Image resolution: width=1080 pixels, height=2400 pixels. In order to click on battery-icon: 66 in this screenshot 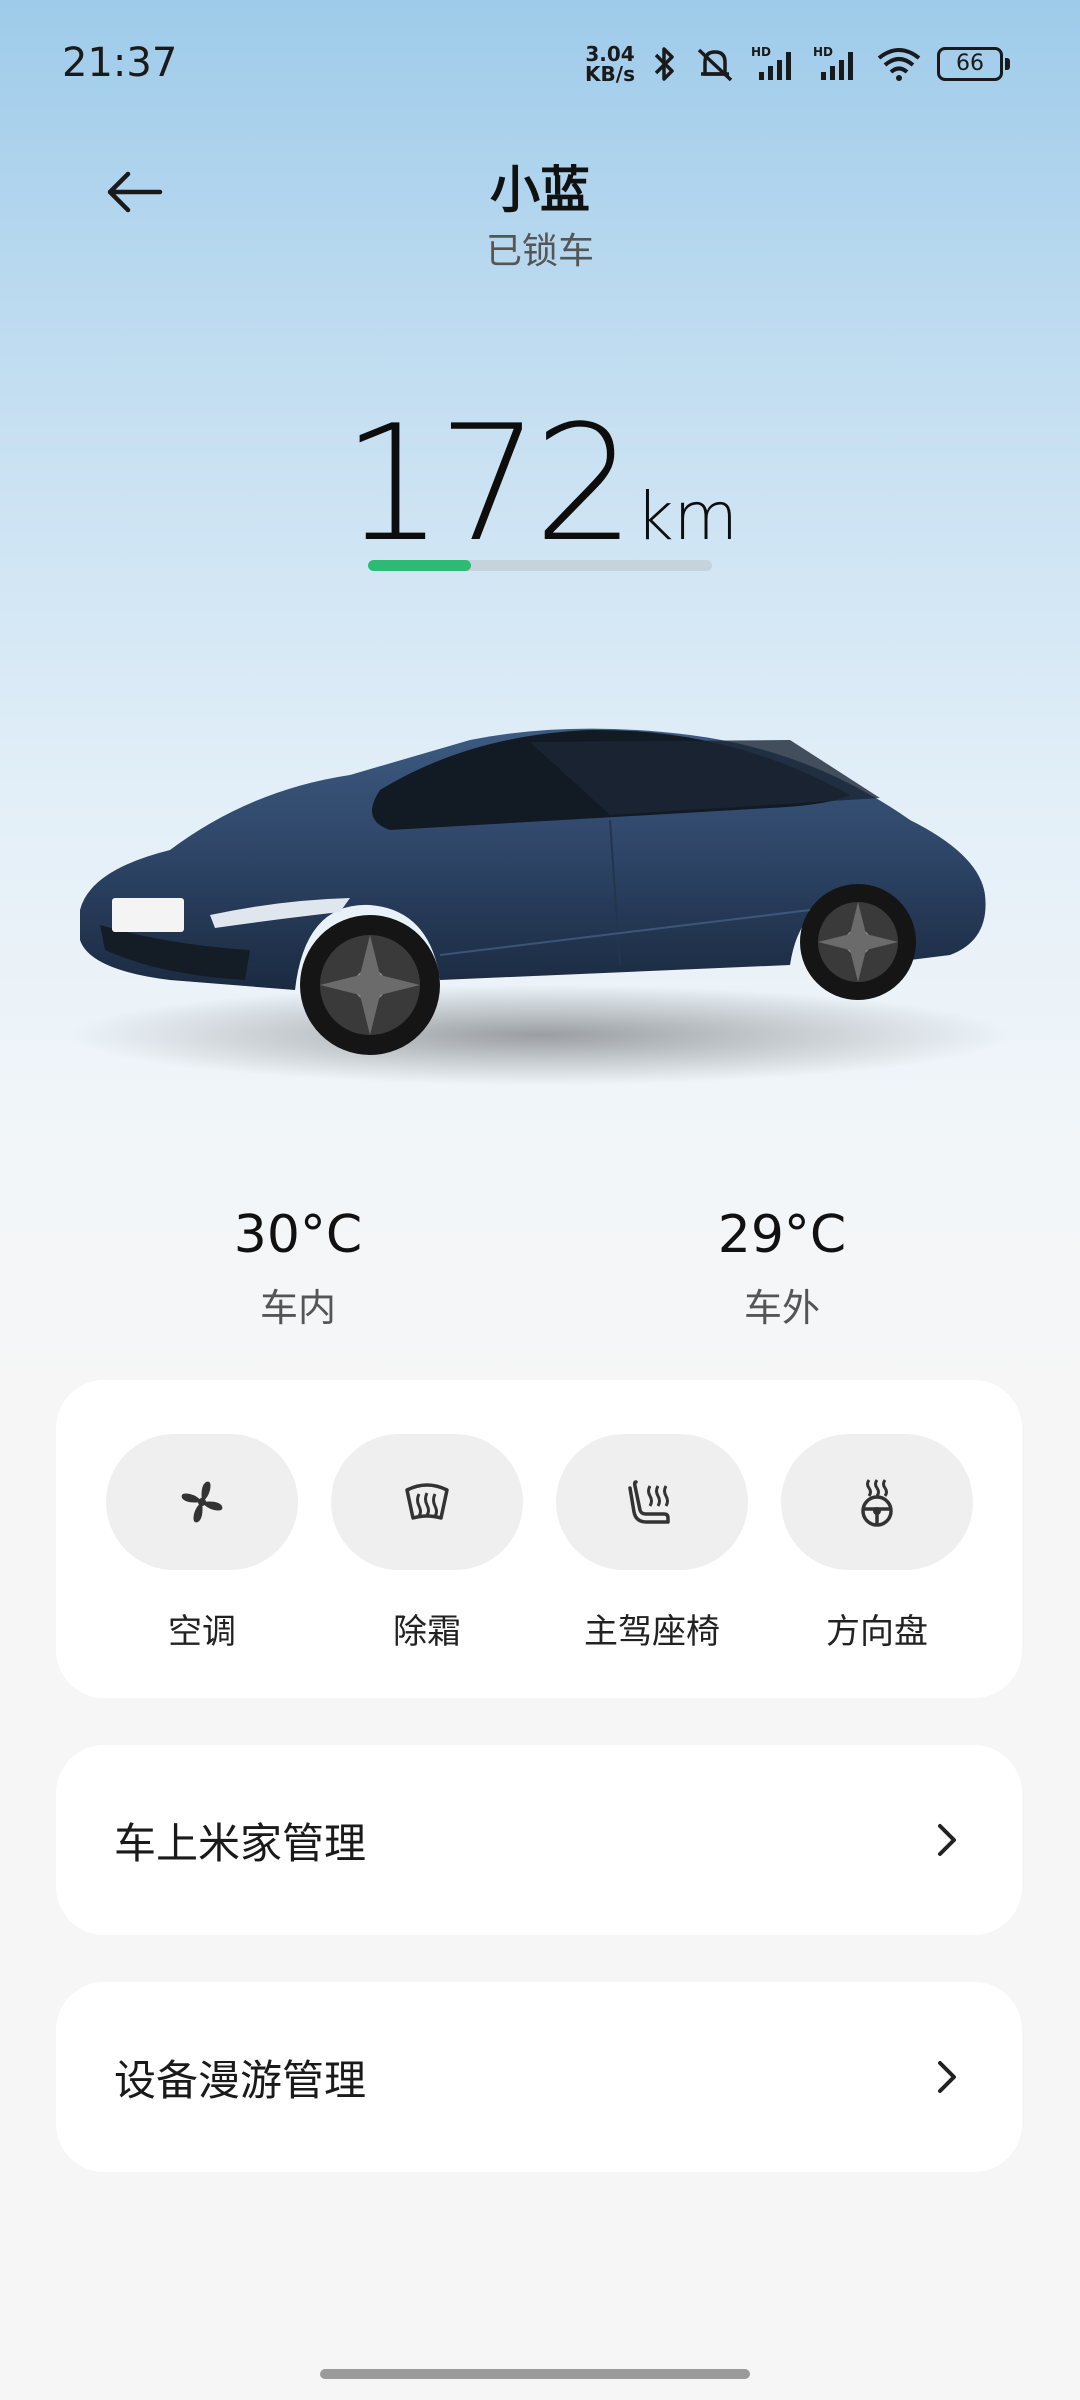, I will do `click(973, 64)`.